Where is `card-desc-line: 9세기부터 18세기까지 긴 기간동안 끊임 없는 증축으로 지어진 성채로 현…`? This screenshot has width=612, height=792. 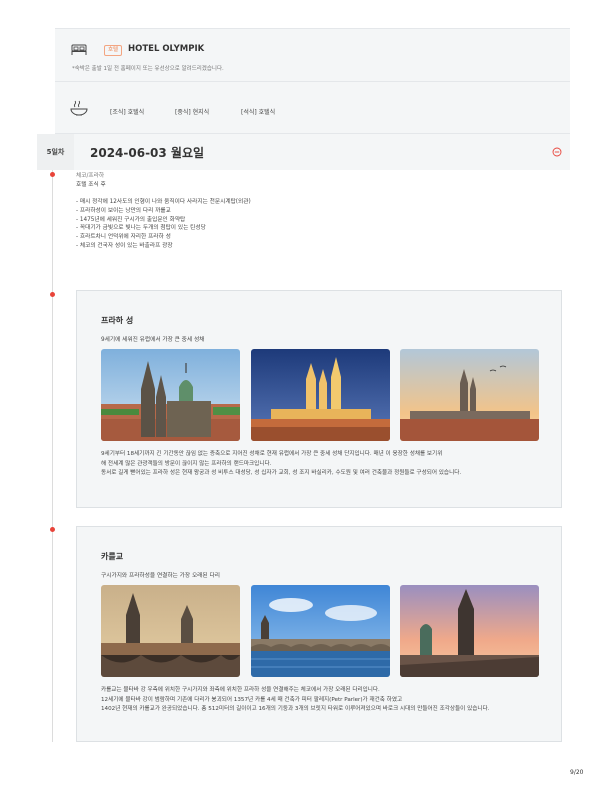
card-desc-line: 9세기부터 18세기까지 긴 기간동안 끊임 없는 증축으로 지어진 성채로 현… is located at coordinates (272, 454).